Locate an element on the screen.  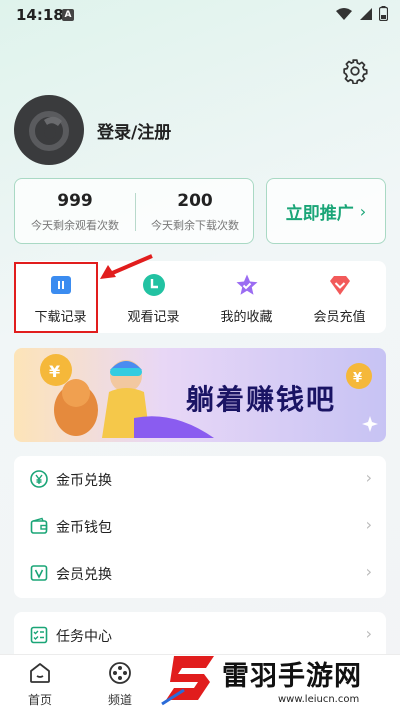
avatar is located at coordinates (49, 130).